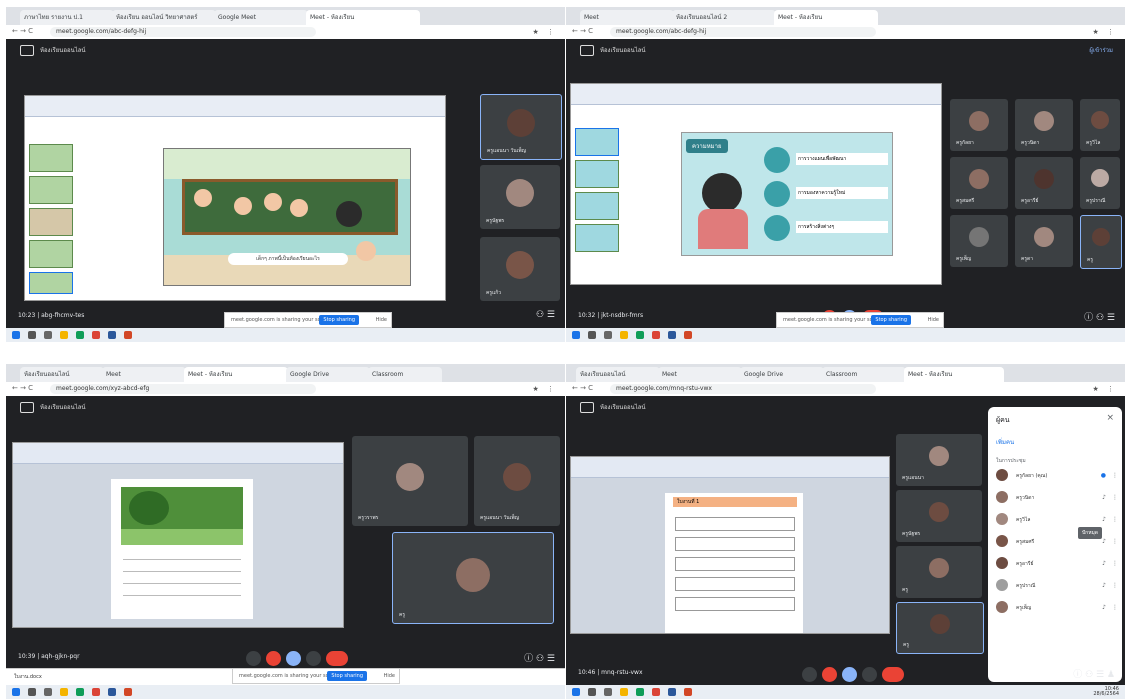 The image size is (1148, 699). What do you see at coordinates (893, 674) in the screenshot?
I see `leave-call-button` at bounding box center [893, 674].